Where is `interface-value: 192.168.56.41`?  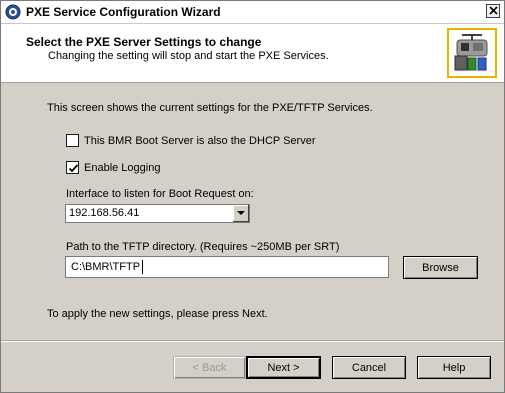 interface-value: 192.168.56.41 is located at coordinates (104, 213).